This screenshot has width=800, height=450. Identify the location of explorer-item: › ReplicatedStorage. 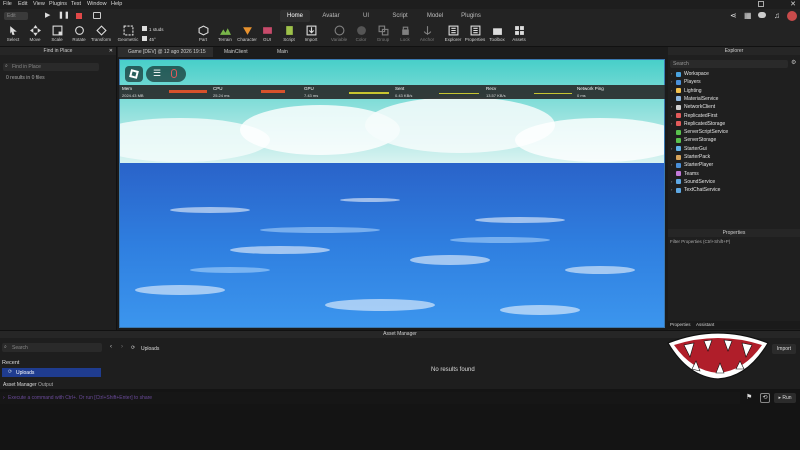
(734, 124).